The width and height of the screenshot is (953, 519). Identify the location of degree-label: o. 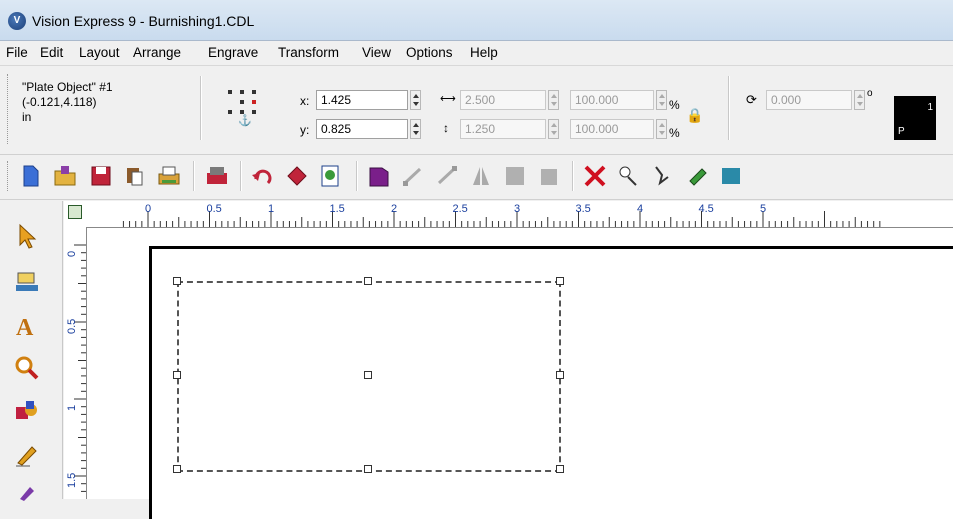
(870, 93).